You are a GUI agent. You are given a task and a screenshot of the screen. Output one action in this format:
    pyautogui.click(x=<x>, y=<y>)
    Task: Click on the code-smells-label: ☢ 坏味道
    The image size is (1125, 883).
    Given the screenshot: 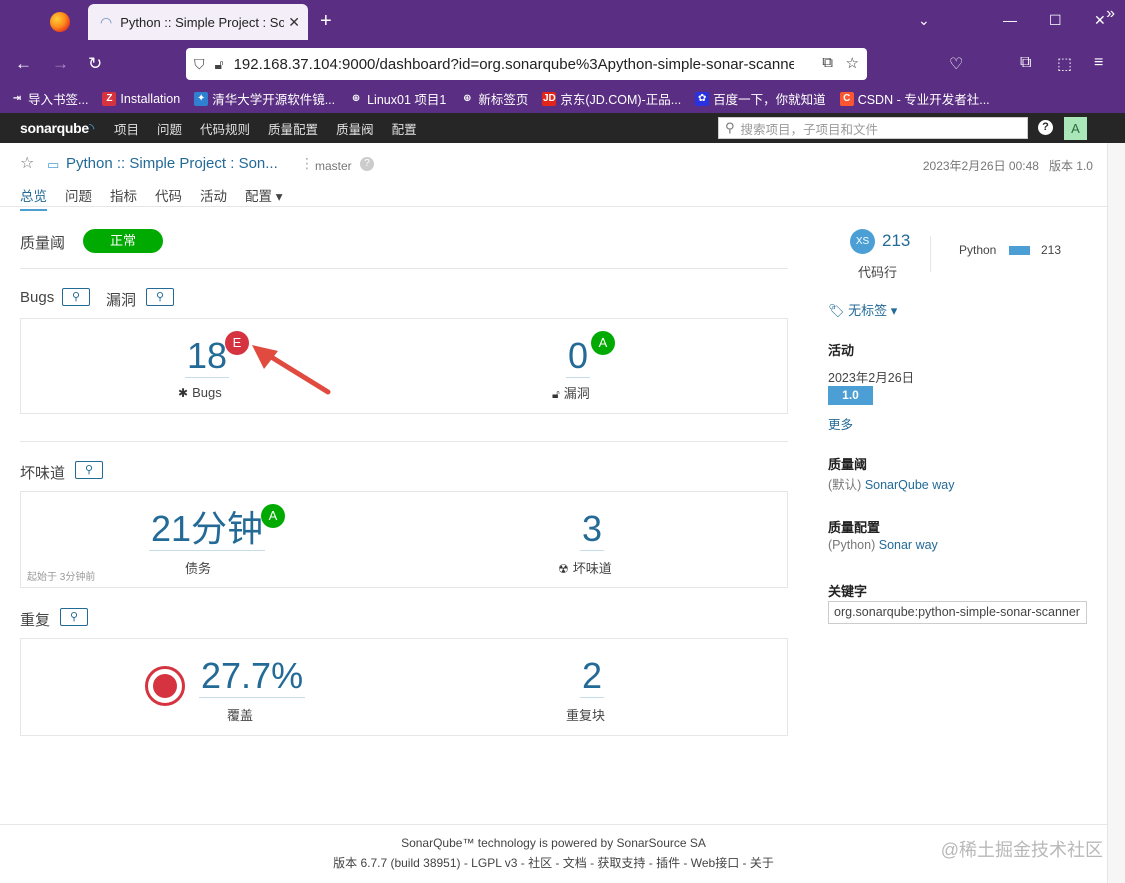 What is the action you would take?
    pyautogui.click(x=585, y=568)
    